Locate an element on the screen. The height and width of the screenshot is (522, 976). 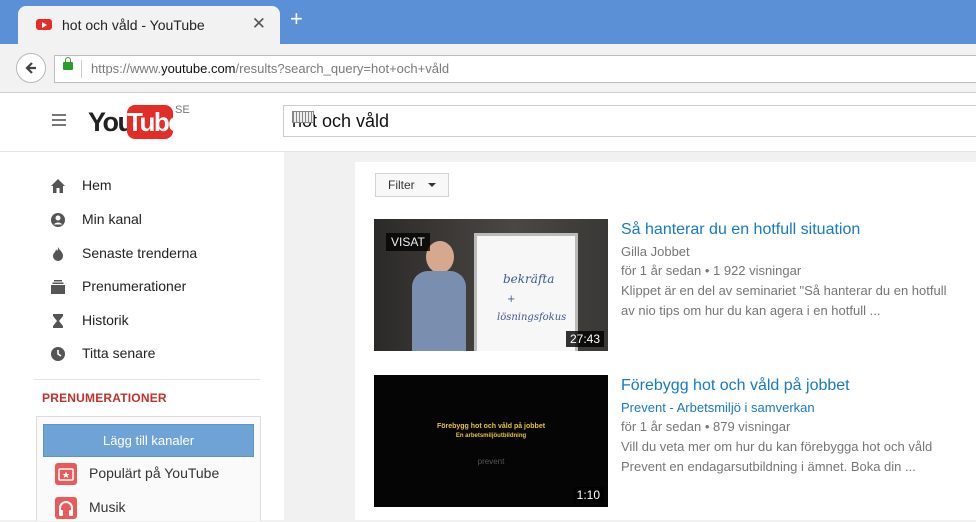
back-button is located at coordinates (31, 68).